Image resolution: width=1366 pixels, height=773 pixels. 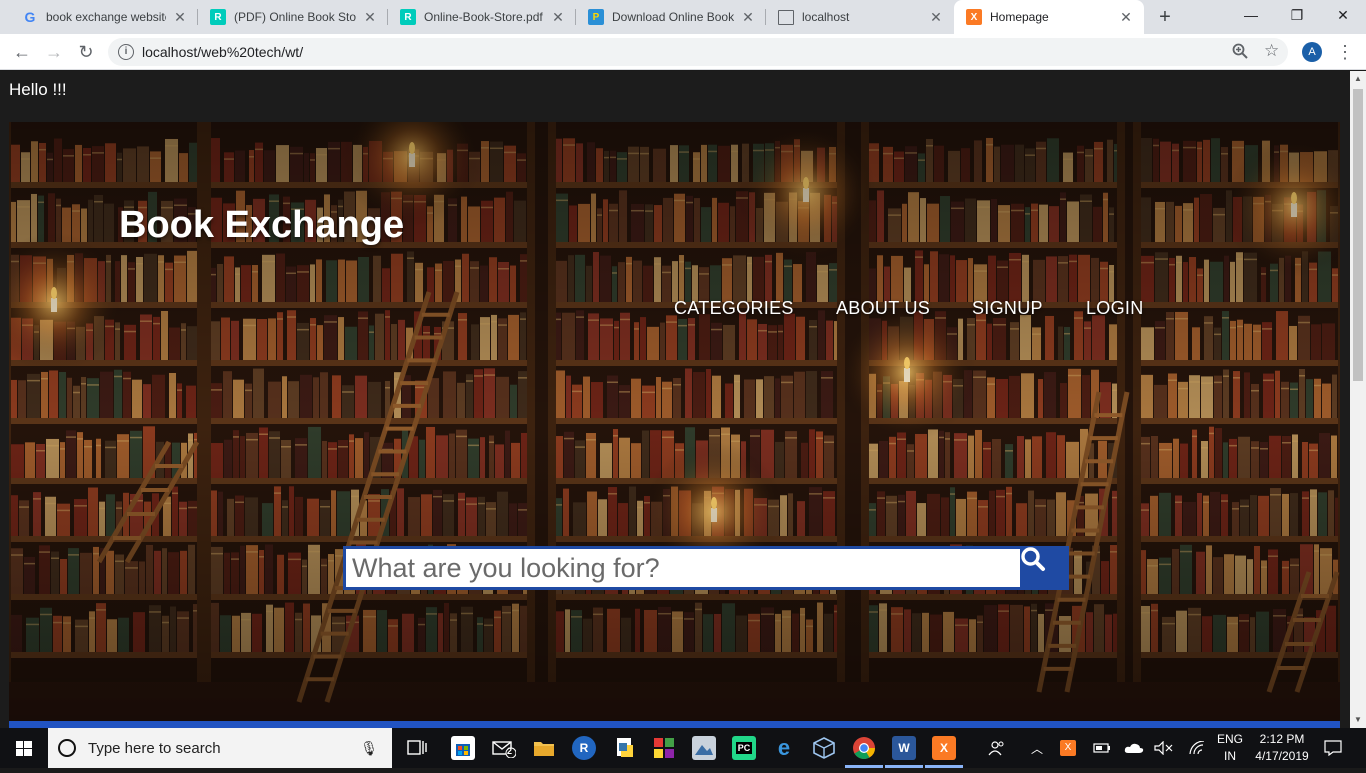 What do you see at coordinates (1358, 720) in the screenshot?
I see `scroll-down-arrow-icon: ▼` at bounding box center [1358, 720].